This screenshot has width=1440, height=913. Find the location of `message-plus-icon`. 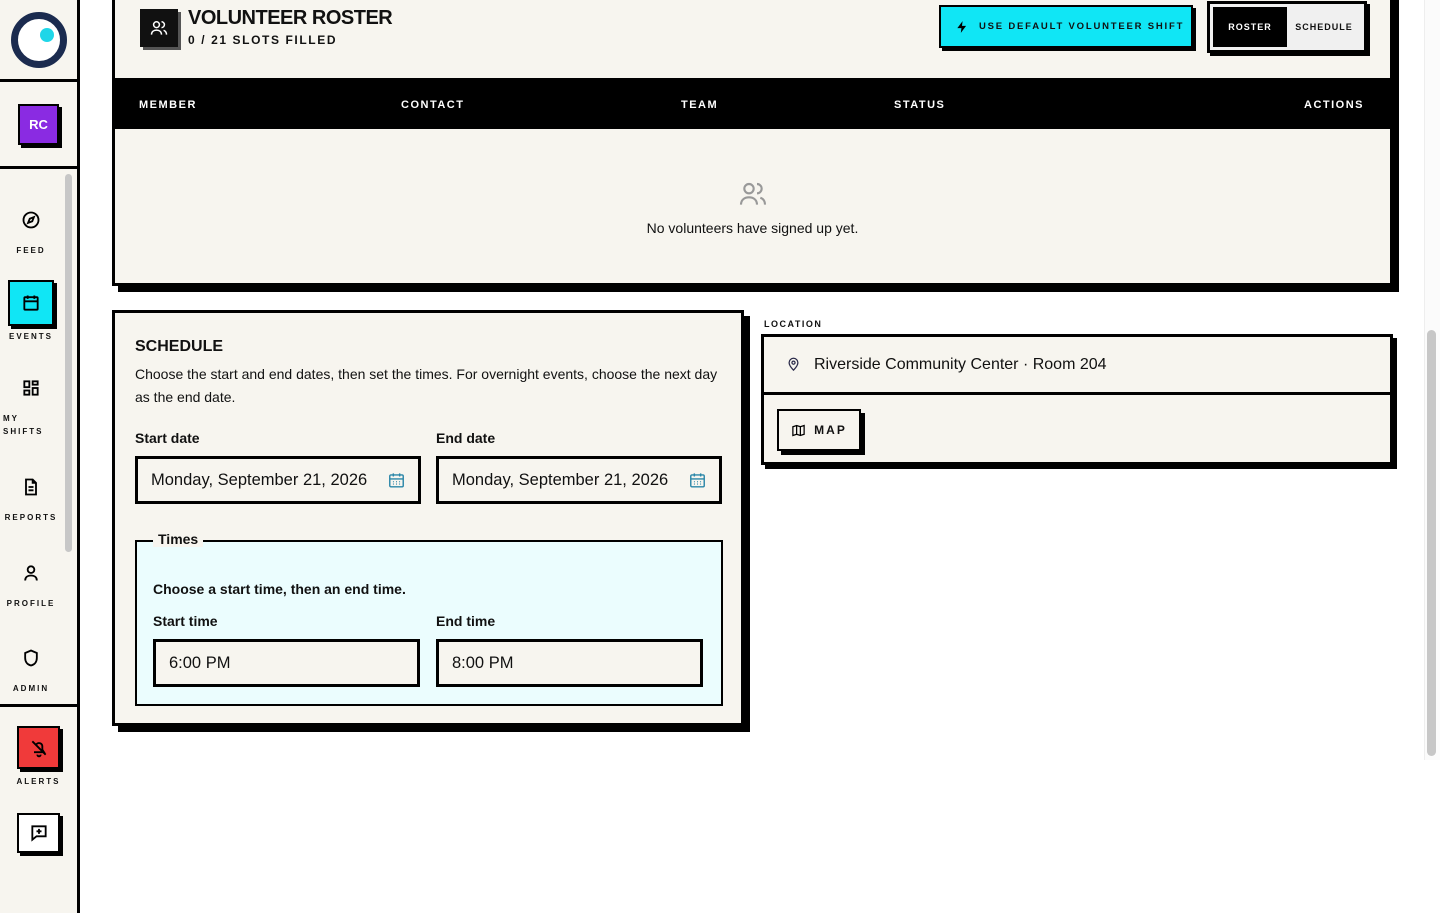

message-plus-icon is located at coordinates (38, 833).